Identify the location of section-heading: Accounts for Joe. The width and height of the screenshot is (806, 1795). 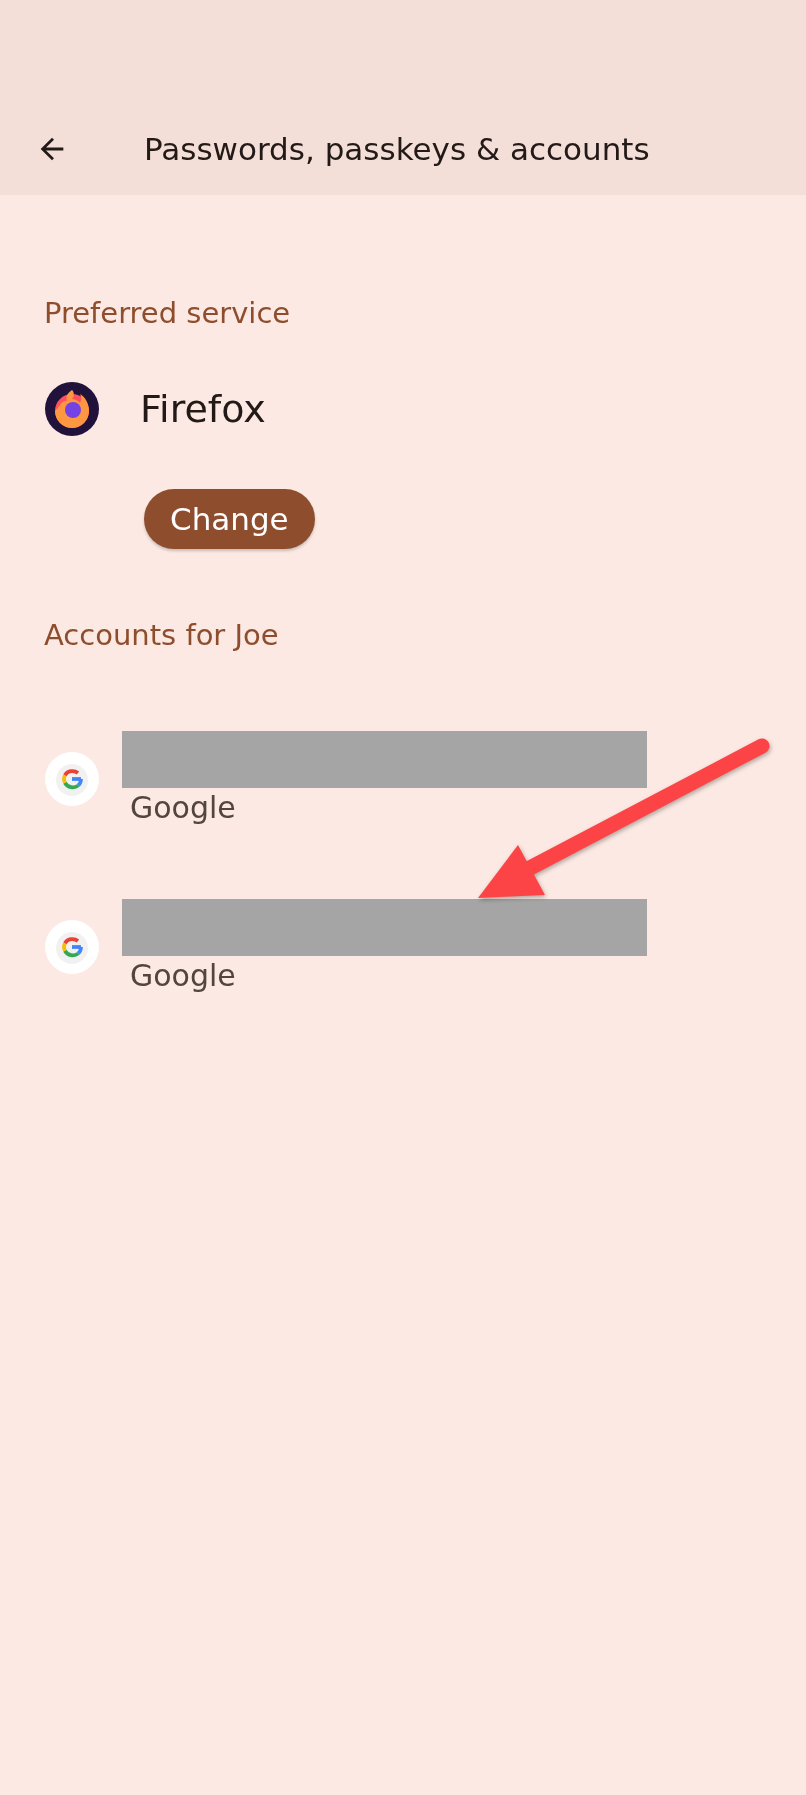
(161, 635).